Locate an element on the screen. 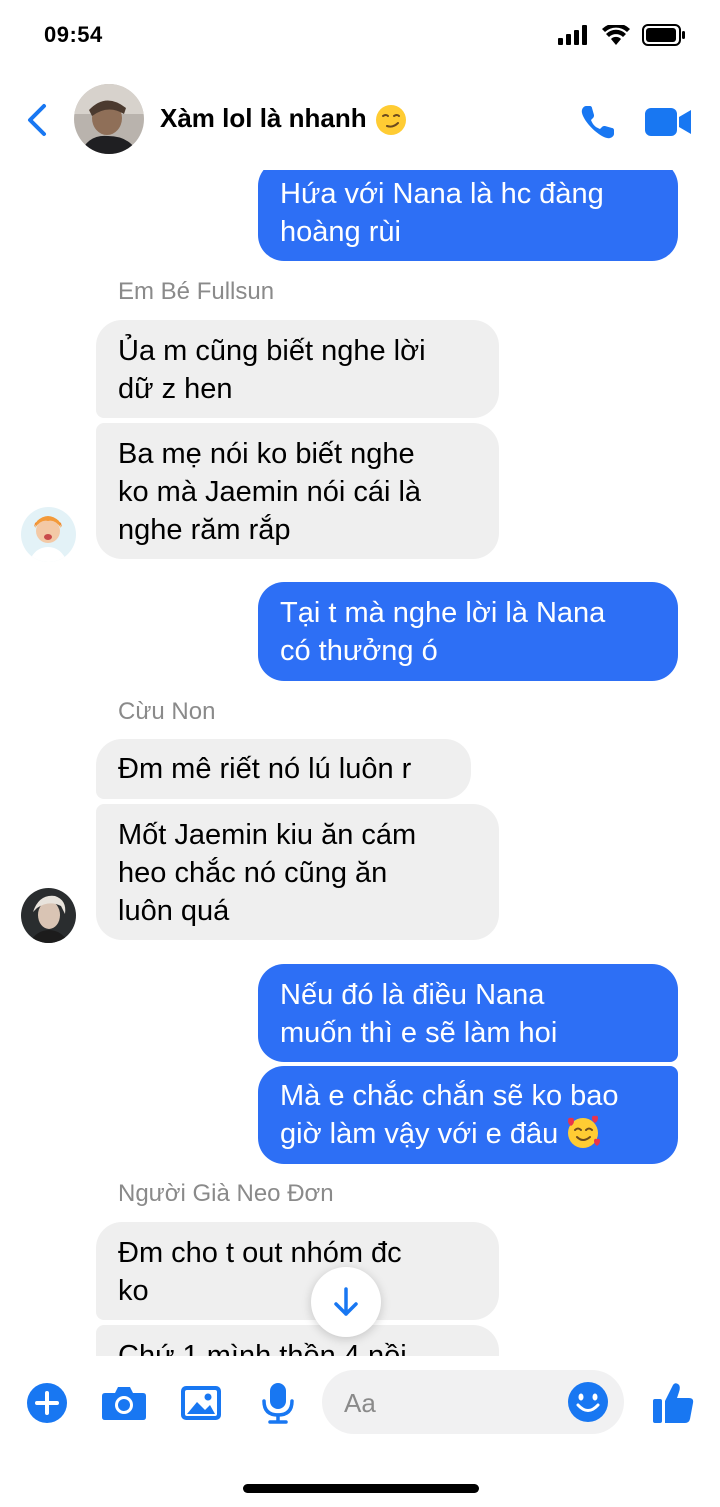  video-call-button is located at coordinates (669, 122).